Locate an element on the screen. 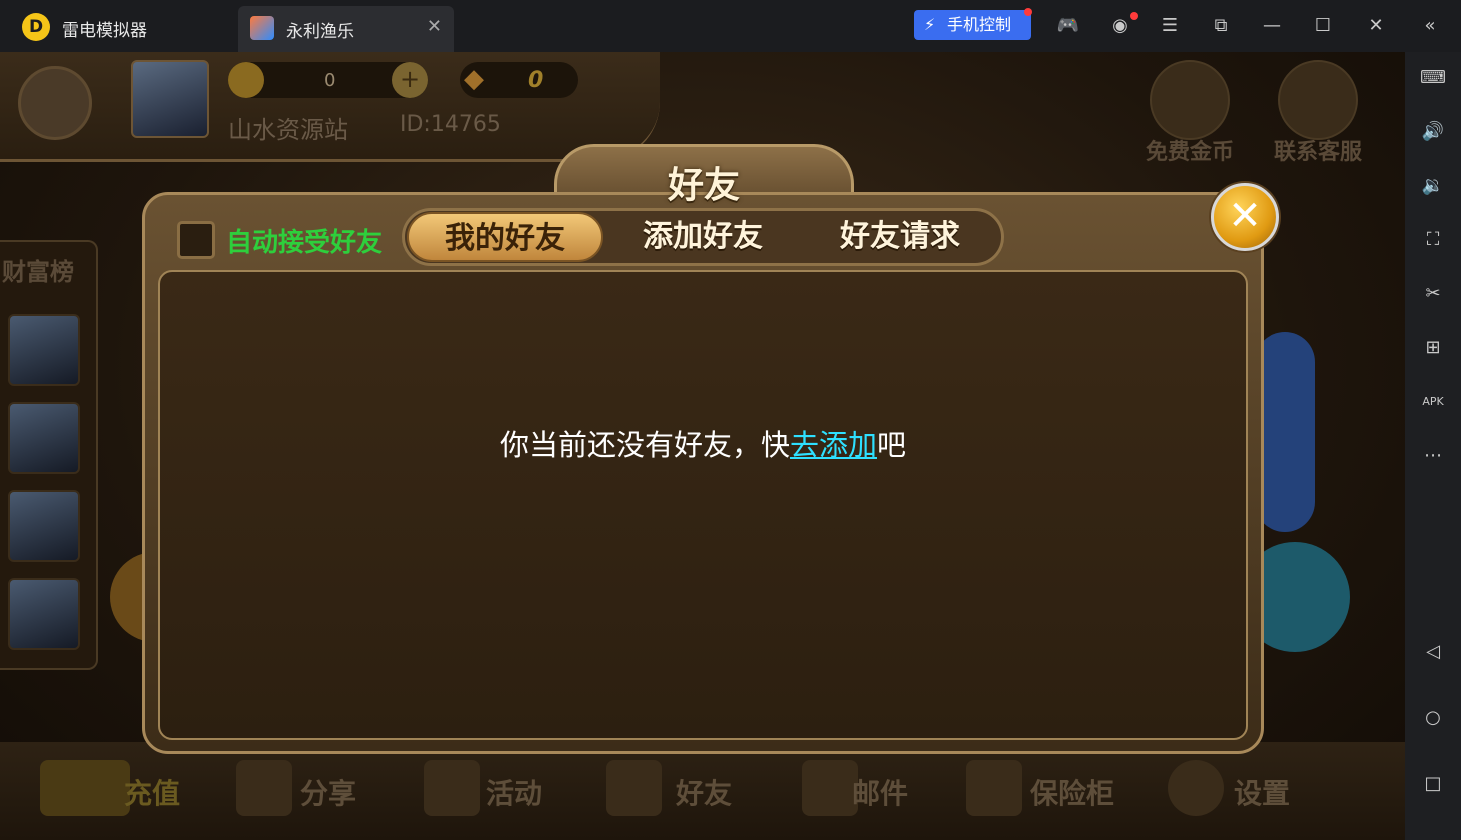  bolt-icon: ⚡ is located at coordinates (930, 24).